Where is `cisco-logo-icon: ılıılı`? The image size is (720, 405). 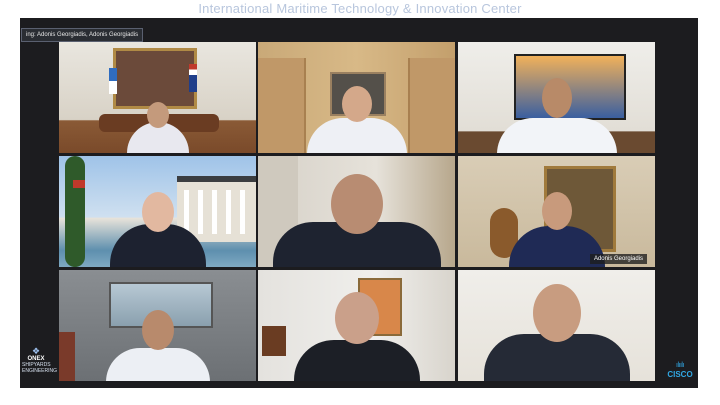 cisco-logo-icon: ılıılı is located at coordinates (680, 365).